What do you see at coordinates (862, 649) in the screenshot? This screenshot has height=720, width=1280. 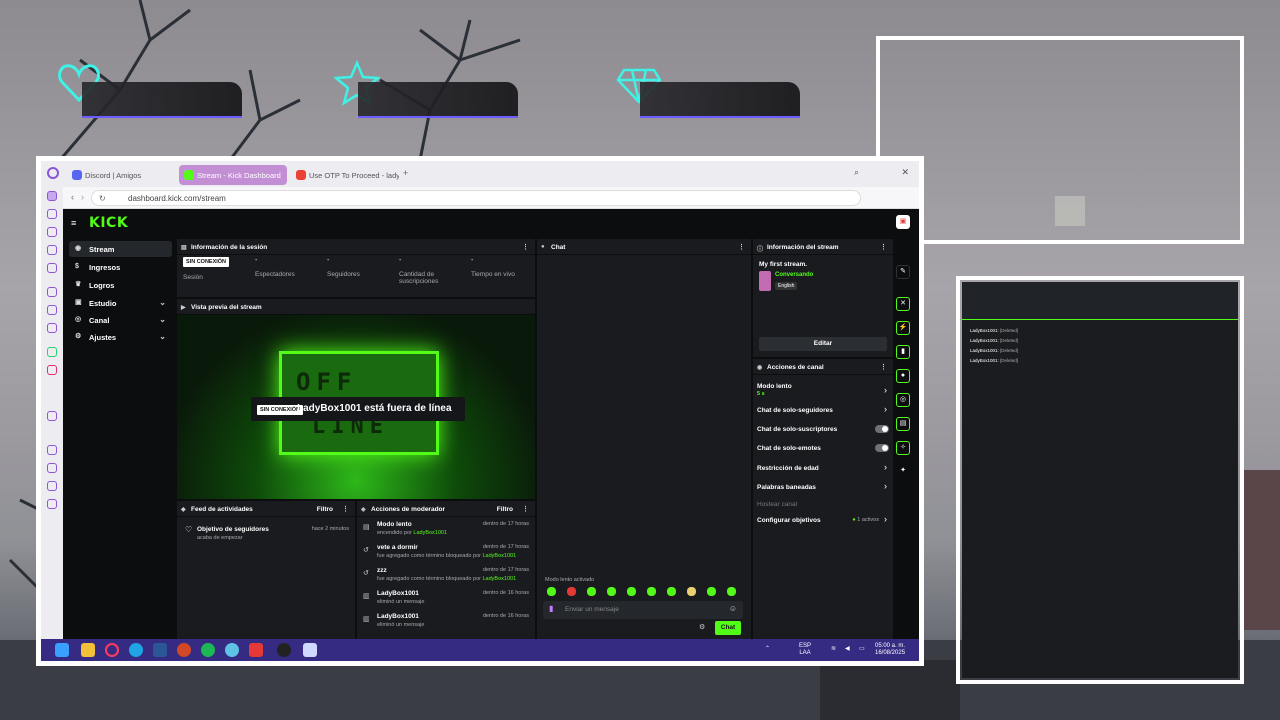 I see `battery-icon: ▭` at bounding box center [862, 649].